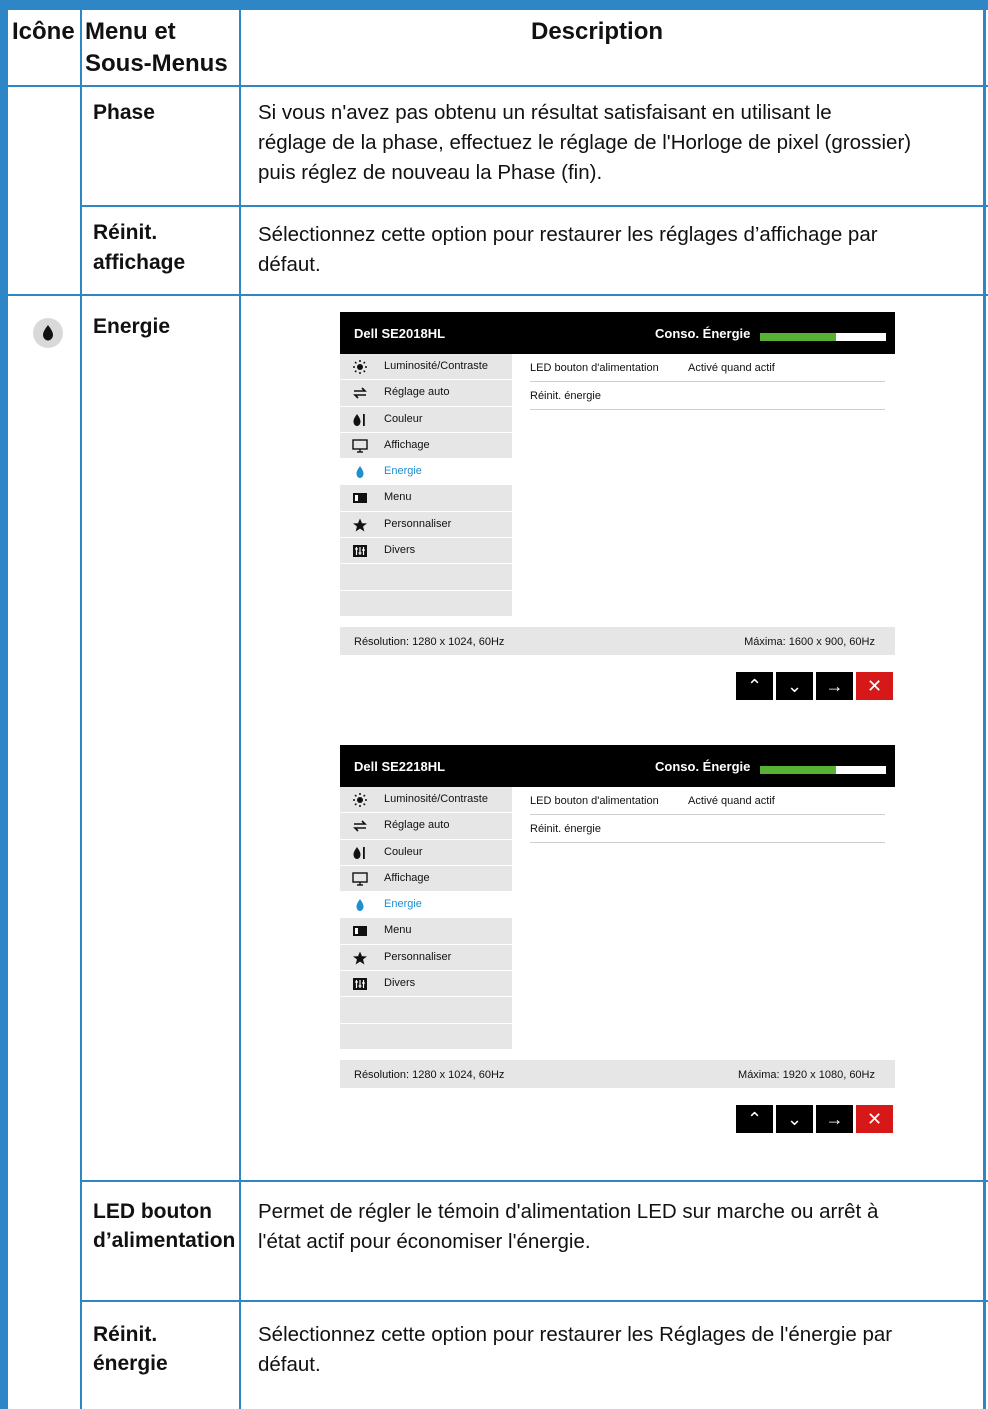 This screenshot has width=988, height=1409. What do you see at coordinates (164, 1240) in the screenshot?
I see `row-label-led-l2: d’alimentation` at bounding box center [164, 1240].